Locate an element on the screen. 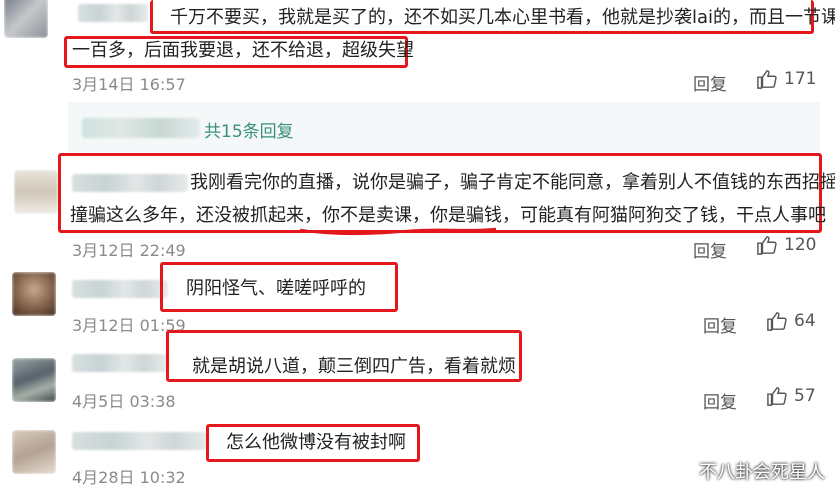 Image resolution: width=835 pixels, height=492 pixels. like-count: 64 is located at coordinates (805, 321).